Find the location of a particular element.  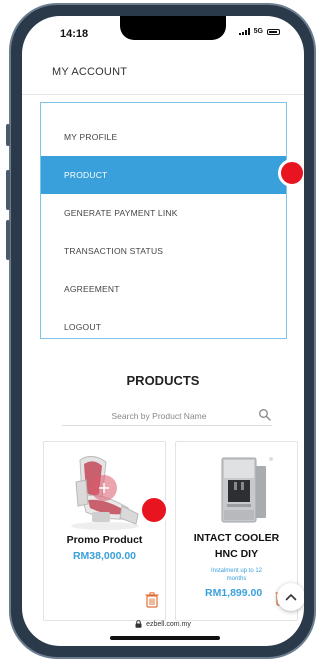

menu-item-logout: LOGOUT is located at coordinates (163, 327).